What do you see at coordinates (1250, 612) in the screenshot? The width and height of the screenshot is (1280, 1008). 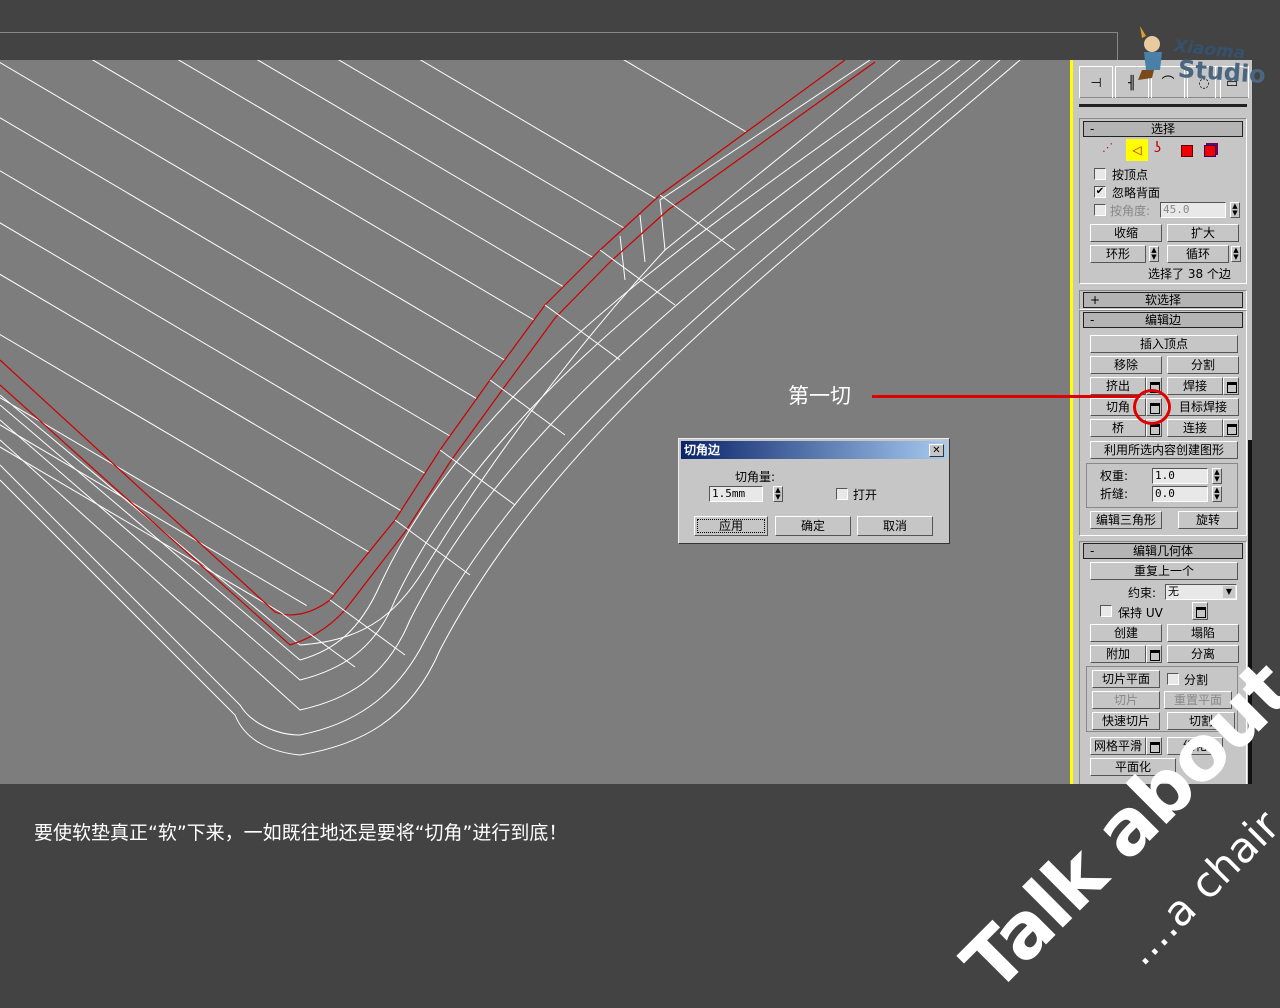 I see `panel-scrollbar` at bounding box center [1250, 612].